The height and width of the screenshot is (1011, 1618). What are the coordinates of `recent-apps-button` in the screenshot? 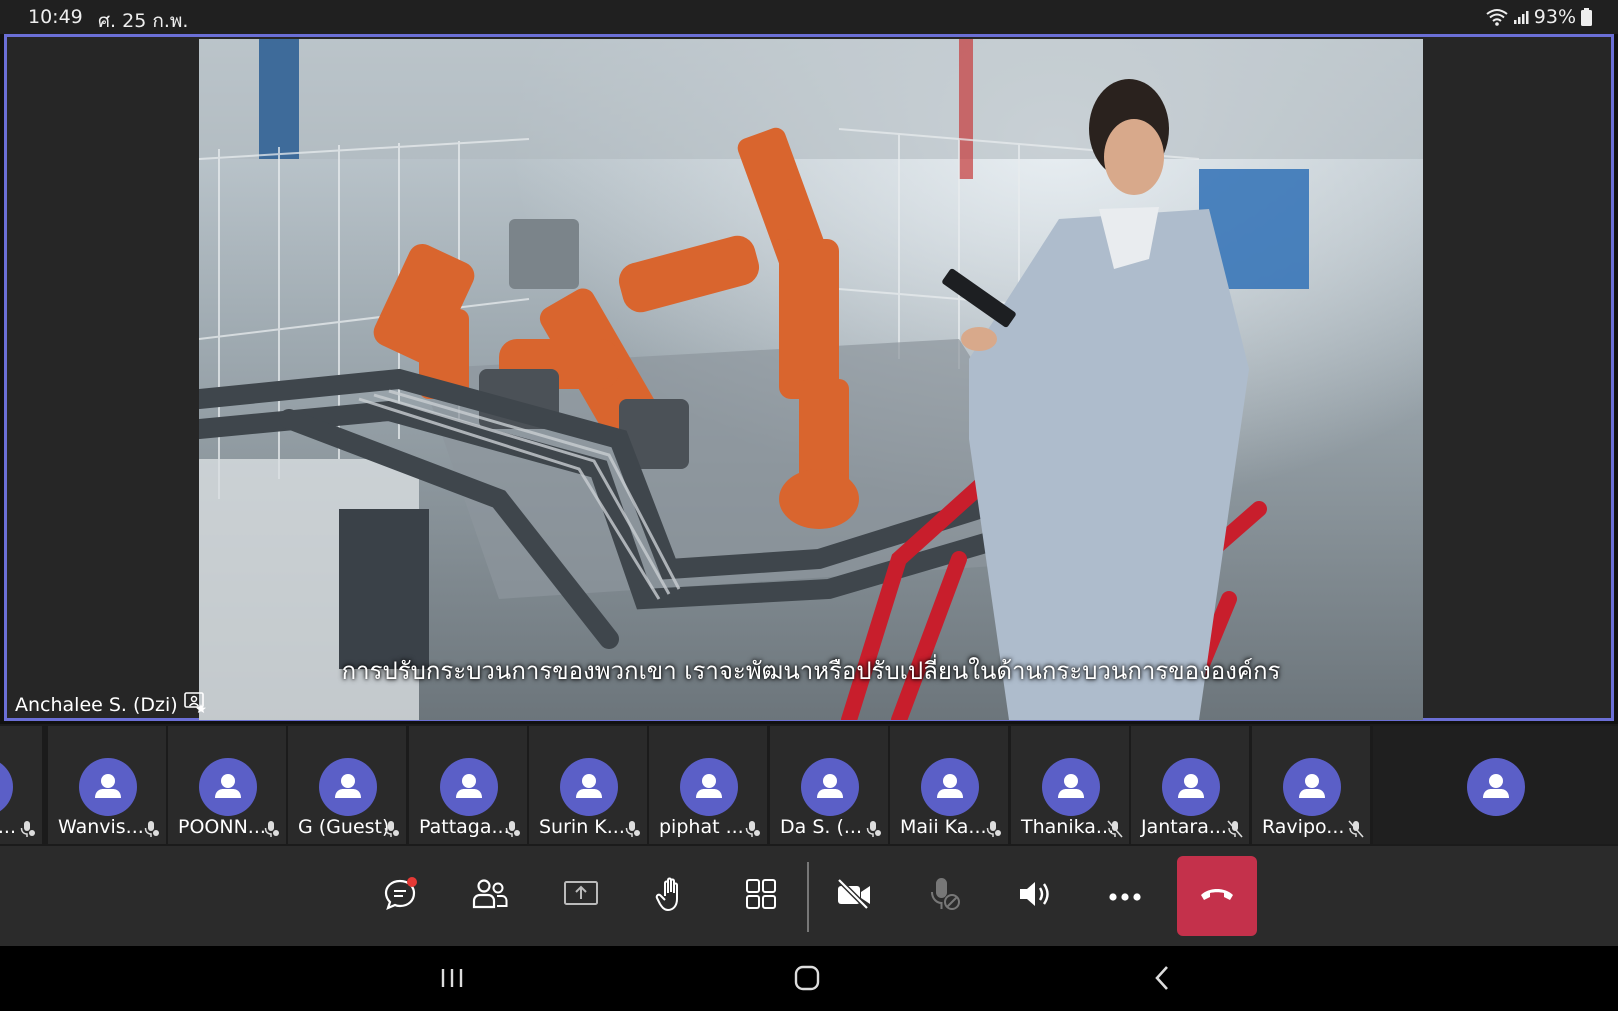 It's located at (452, 980).